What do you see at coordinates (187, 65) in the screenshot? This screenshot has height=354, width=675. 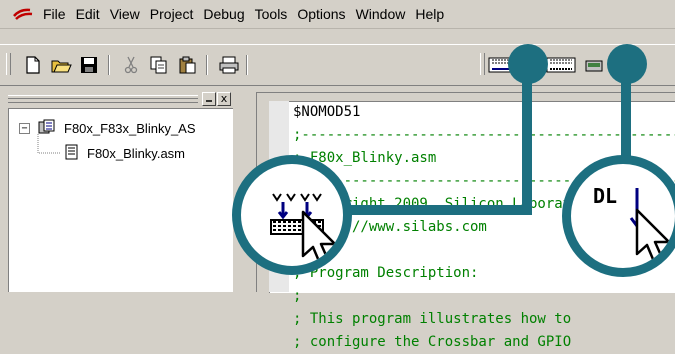 I see `paste-icon` at bounding box center [187, 65].